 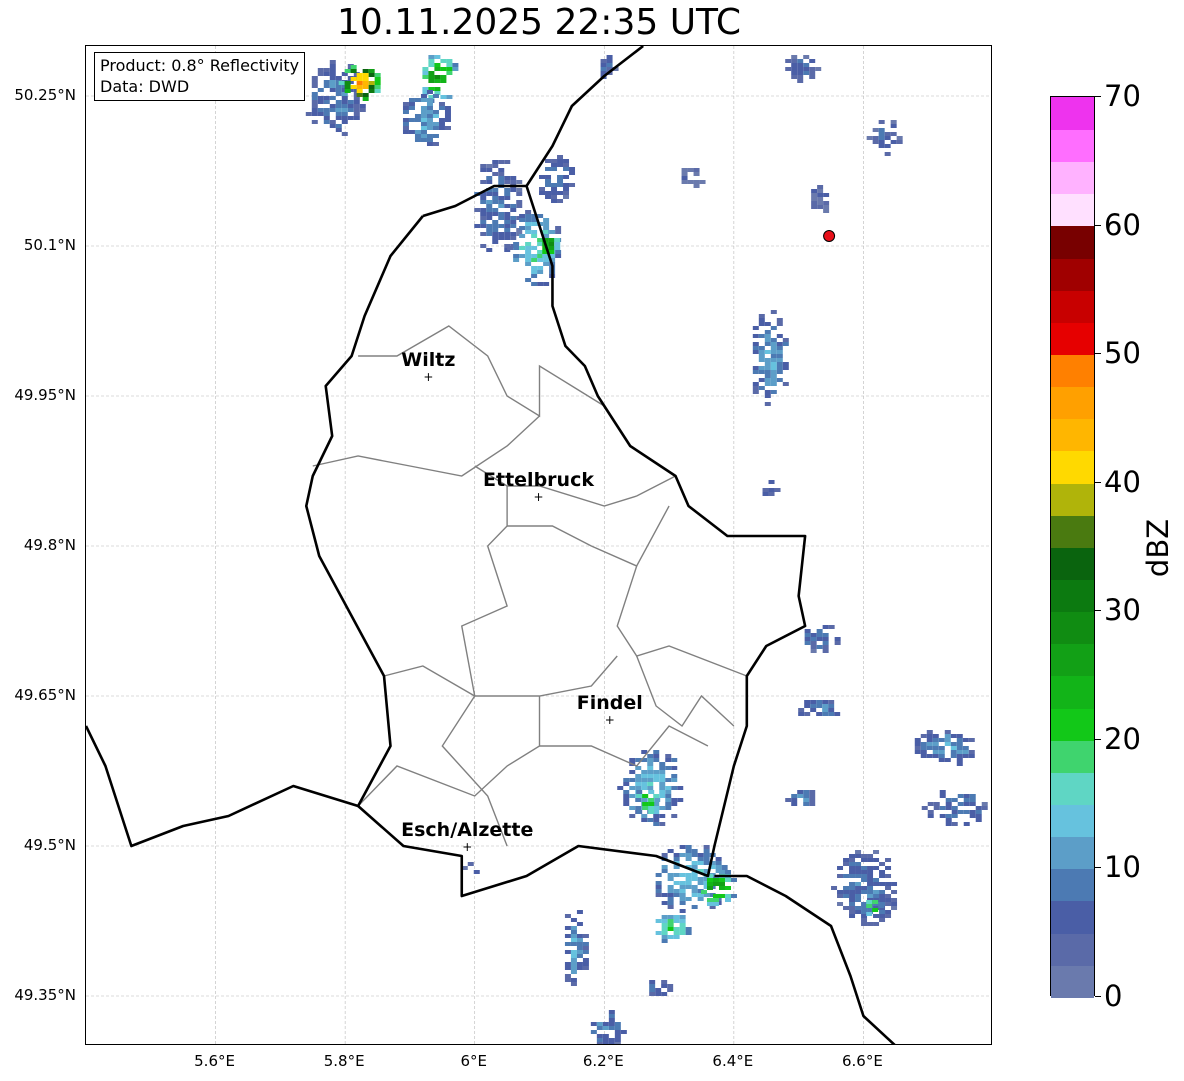 I want to click on city-label: Ettelbruck, so click(x=538, y=480).